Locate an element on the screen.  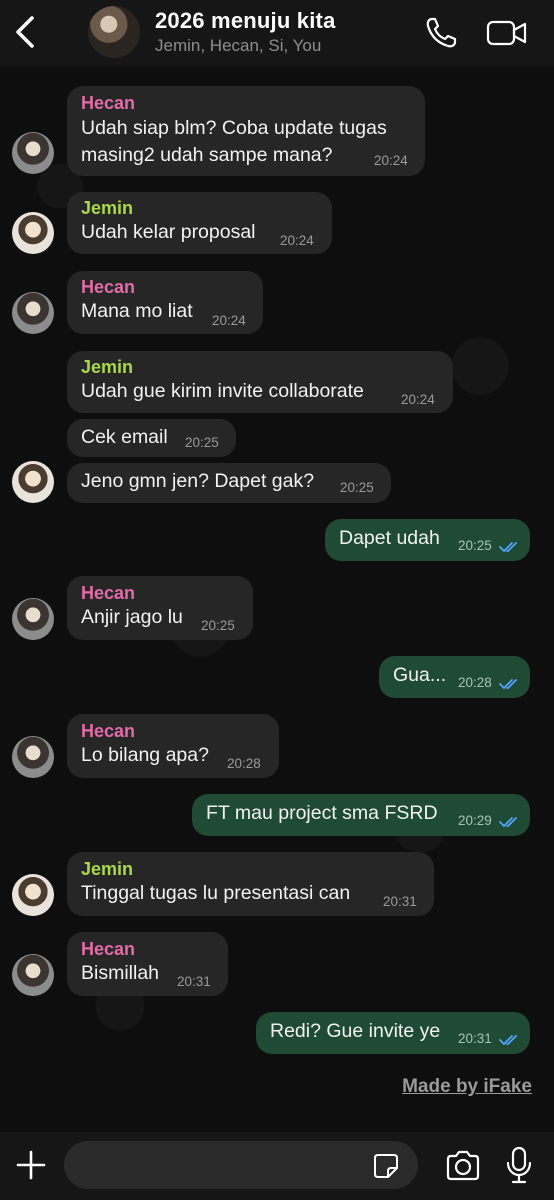
message-bubble: Jemin Udah kelar proposal 20:24 is located at coordinates (199, 223).